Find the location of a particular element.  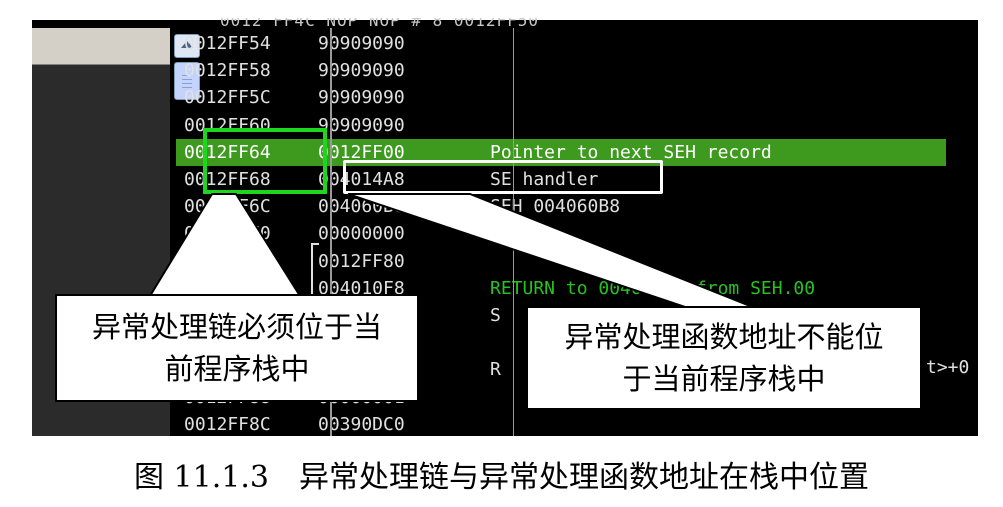

stack-address: 0012FF74 is located at coordinates (227, 261).